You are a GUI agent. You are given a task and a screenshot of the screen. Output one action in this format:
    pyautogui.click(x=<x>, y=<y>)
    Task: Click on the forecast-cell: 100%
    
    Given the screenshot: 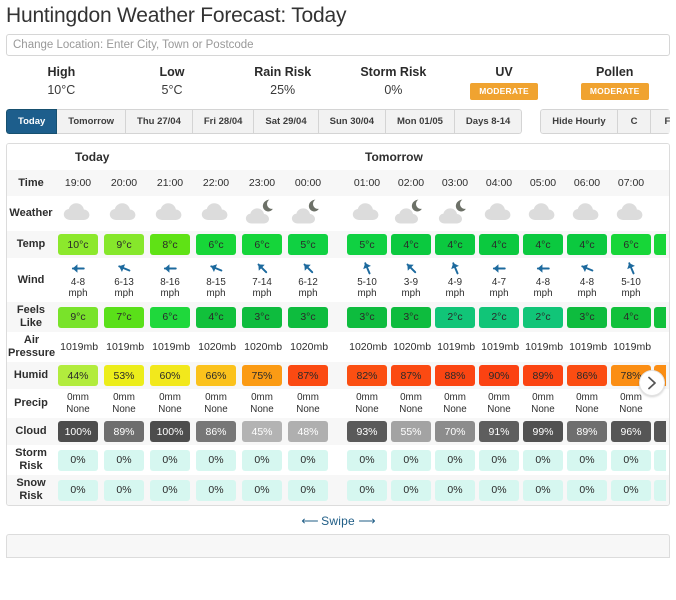 What is the action you would take?
    pyautogui.click(x=78, y=431)
    